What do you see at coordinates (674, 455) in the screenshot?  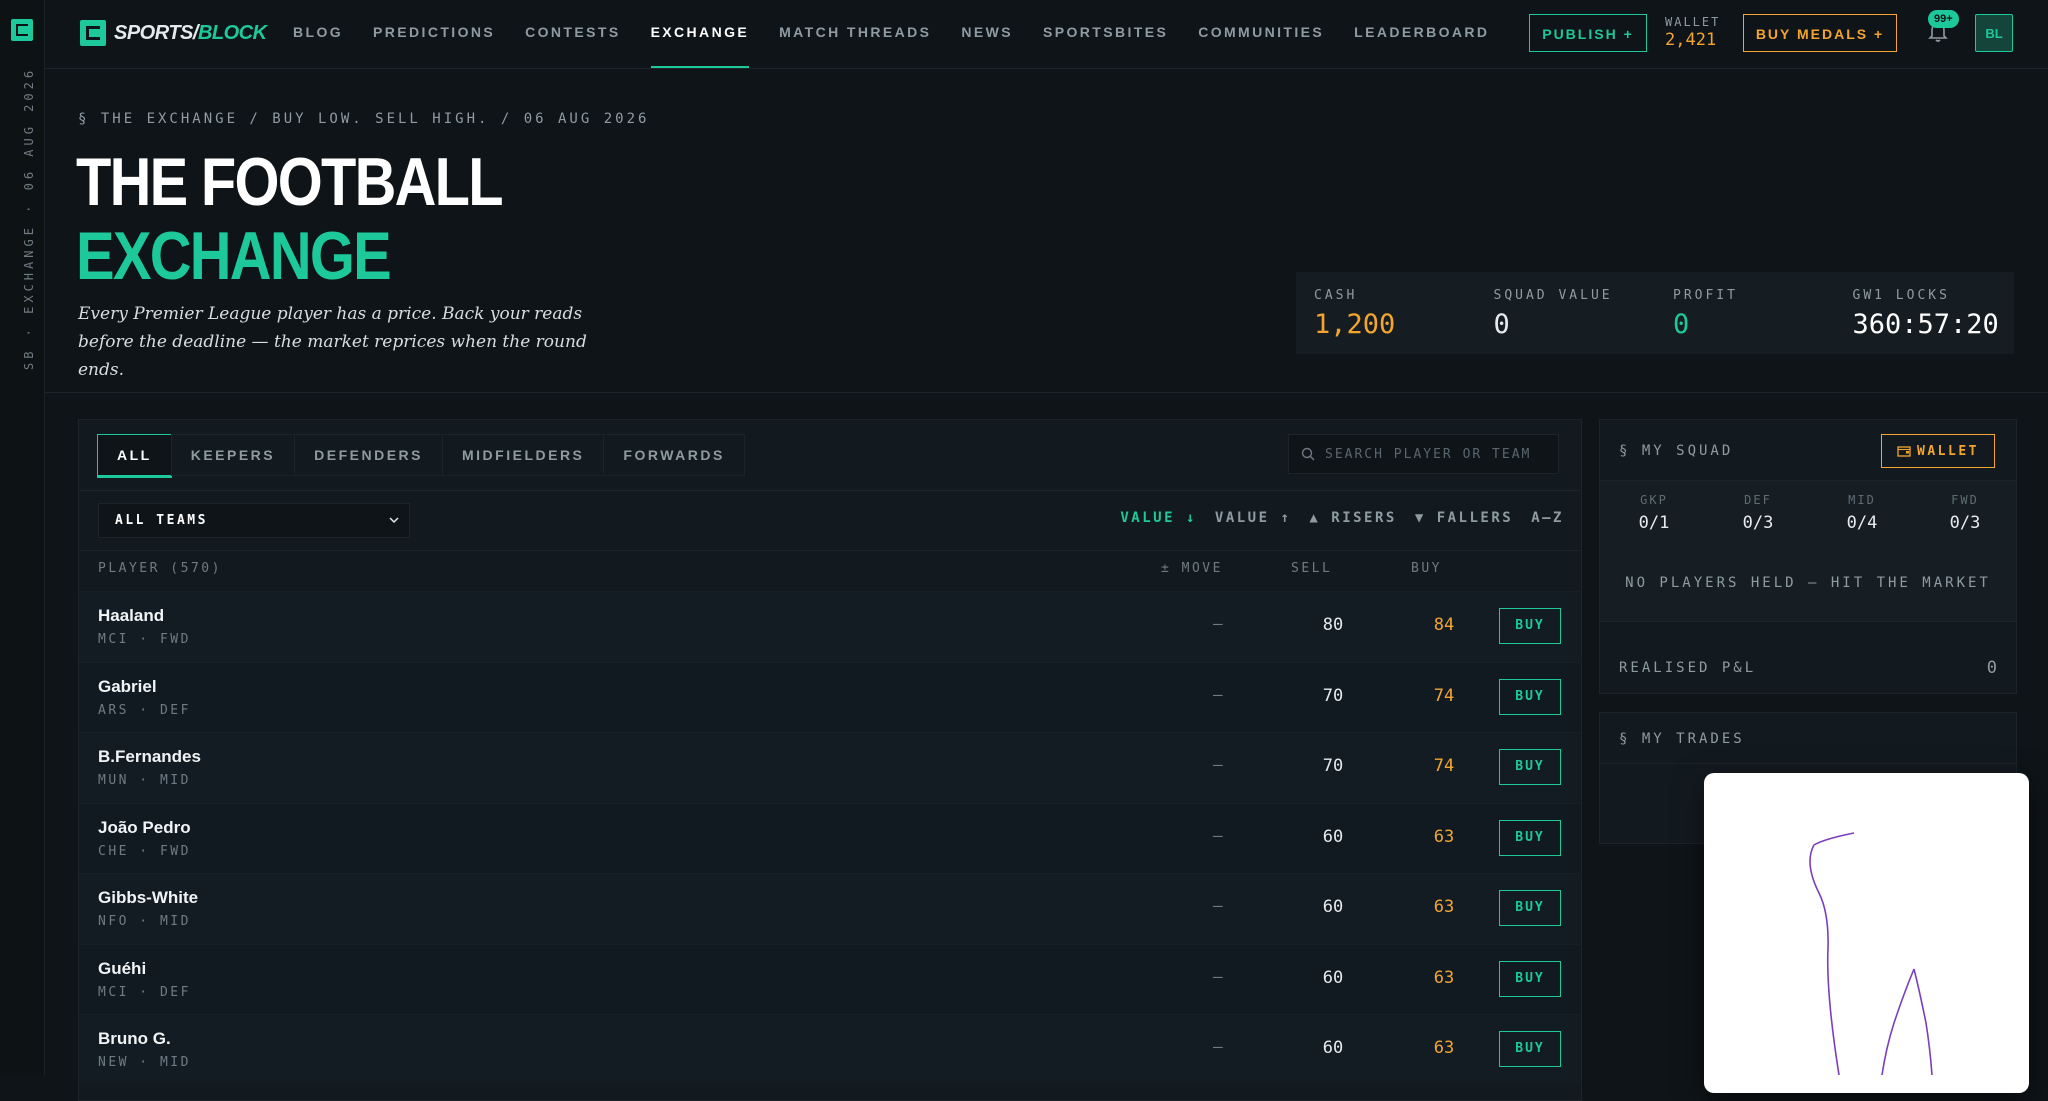 I see `tab-forwards: FORWARDS` at bounding box center [674, 455].